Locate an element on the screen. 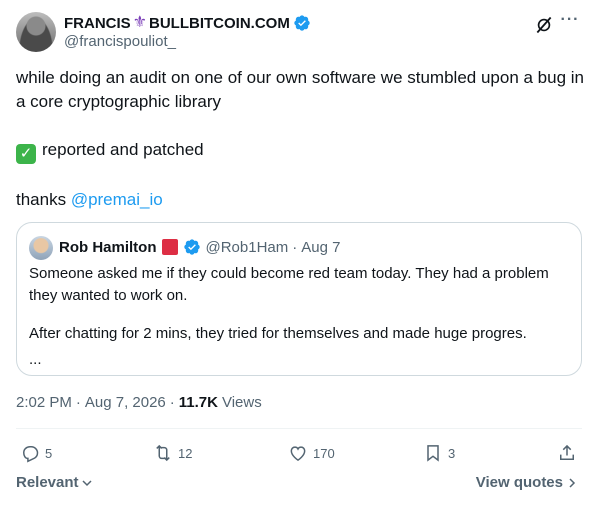 The width and height of the screenshot is (598, 505). reply-icon is located at coordinates (30, 454).